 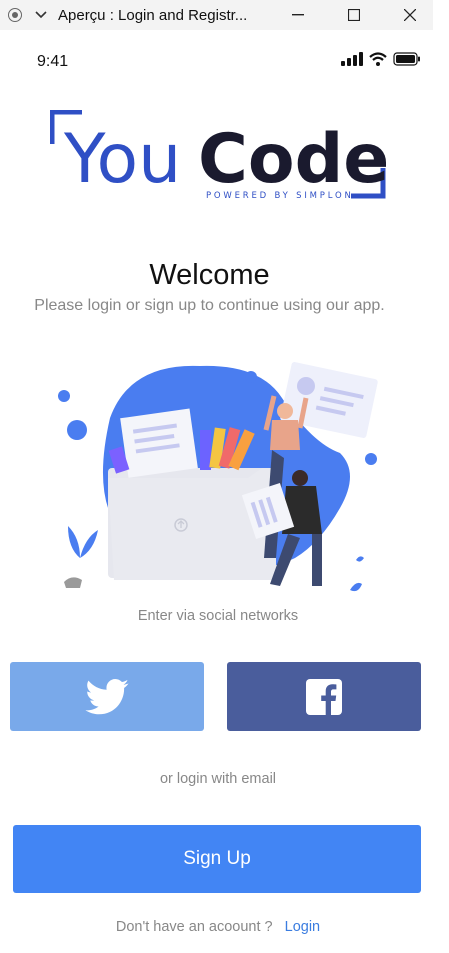 What do you see at coordinates (354, 15) in the screenshot?
I see `maximize-icon` at bounding box center [354, 15].